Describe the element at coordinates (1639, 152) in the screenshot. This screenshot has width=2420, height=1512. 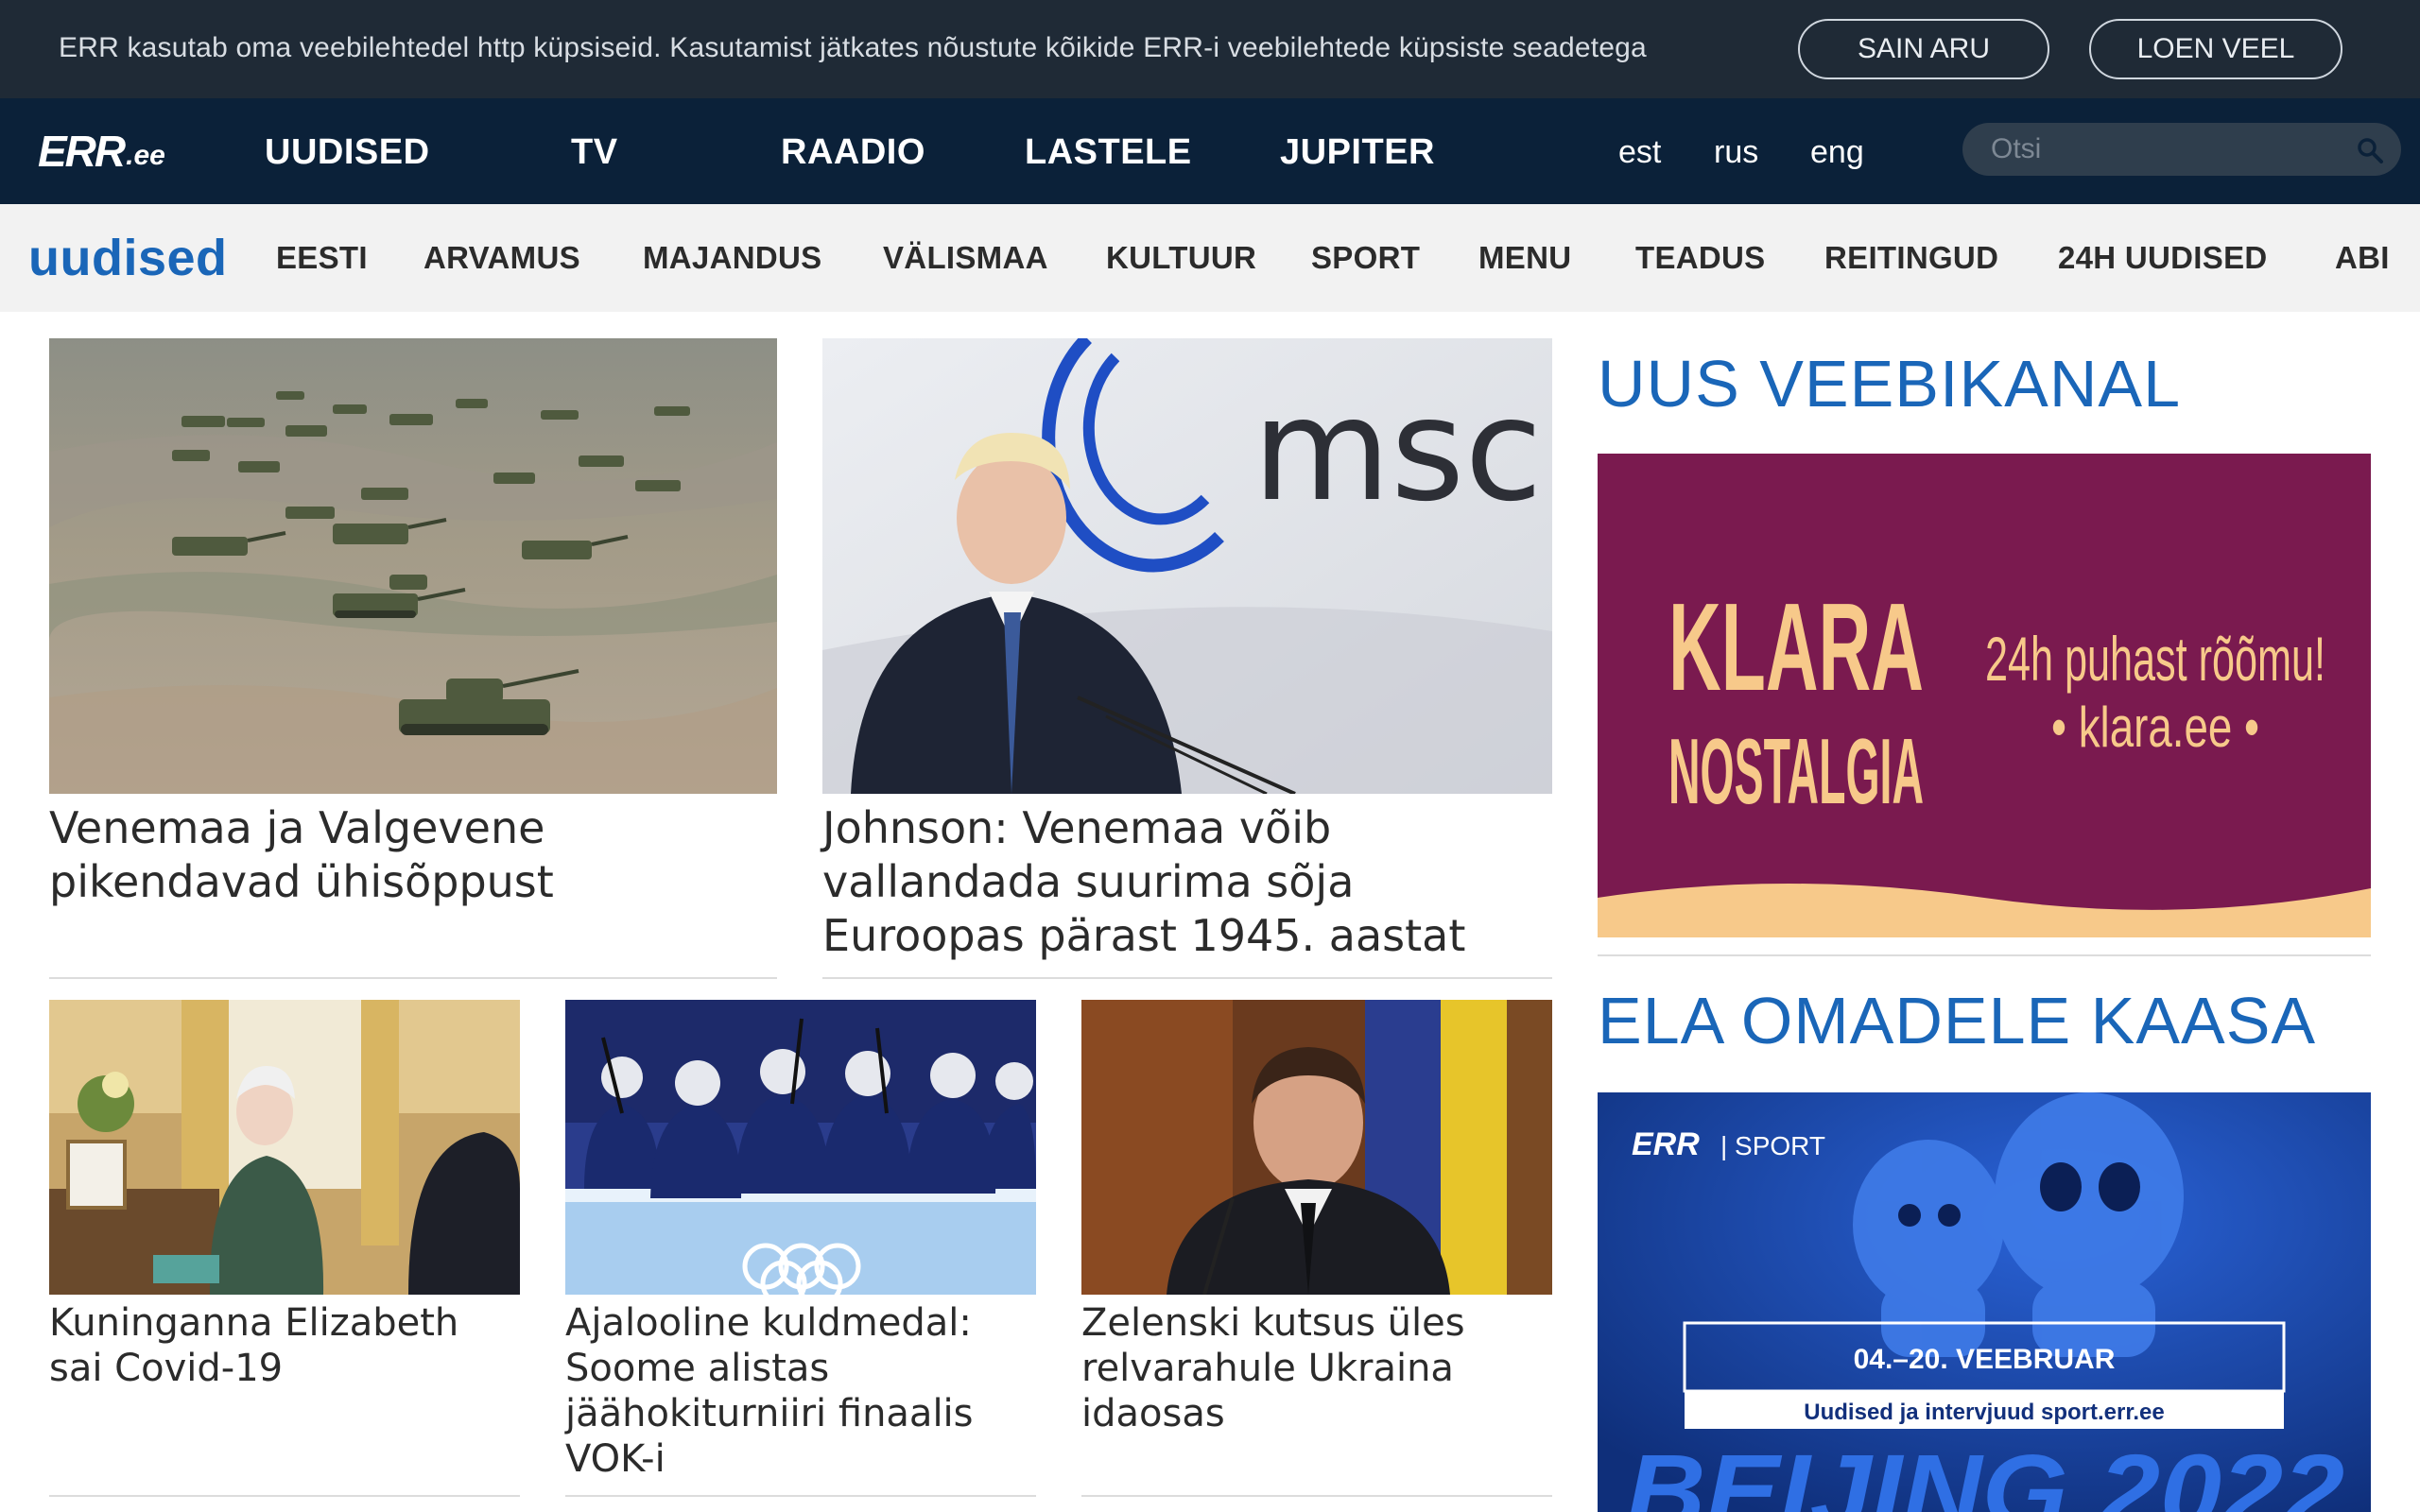
I see `language-est: est` at that location.